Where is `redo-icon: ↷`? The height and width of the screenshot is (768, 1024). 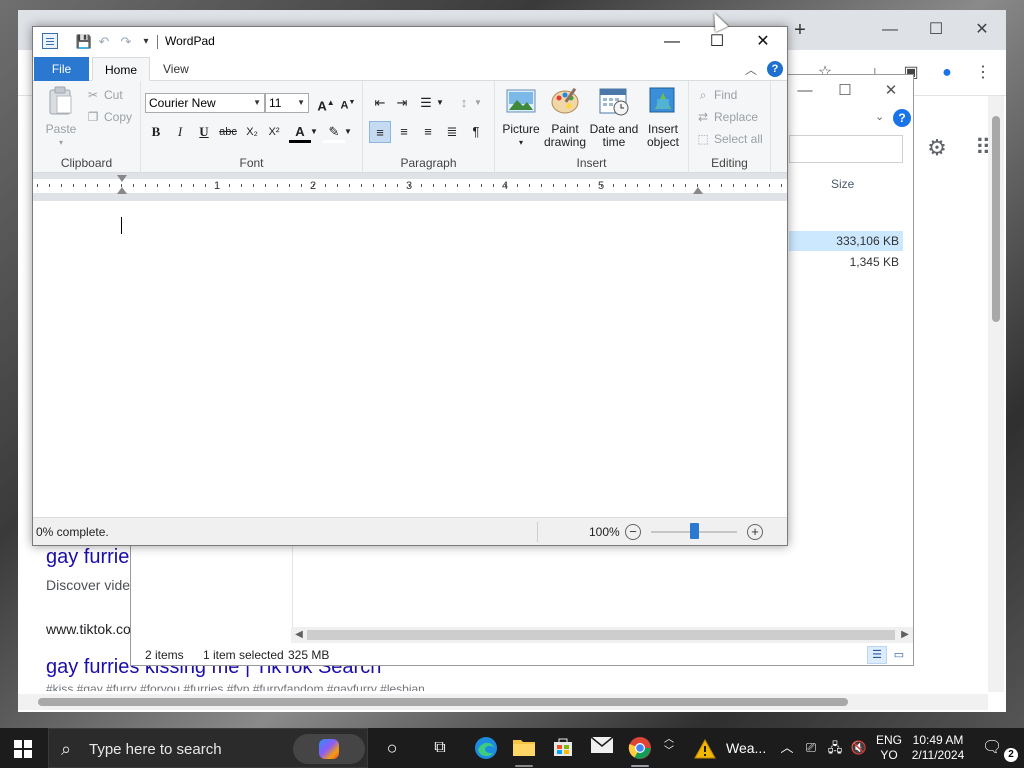
redo-icon: ↷ is located at coordinates (126, 42).